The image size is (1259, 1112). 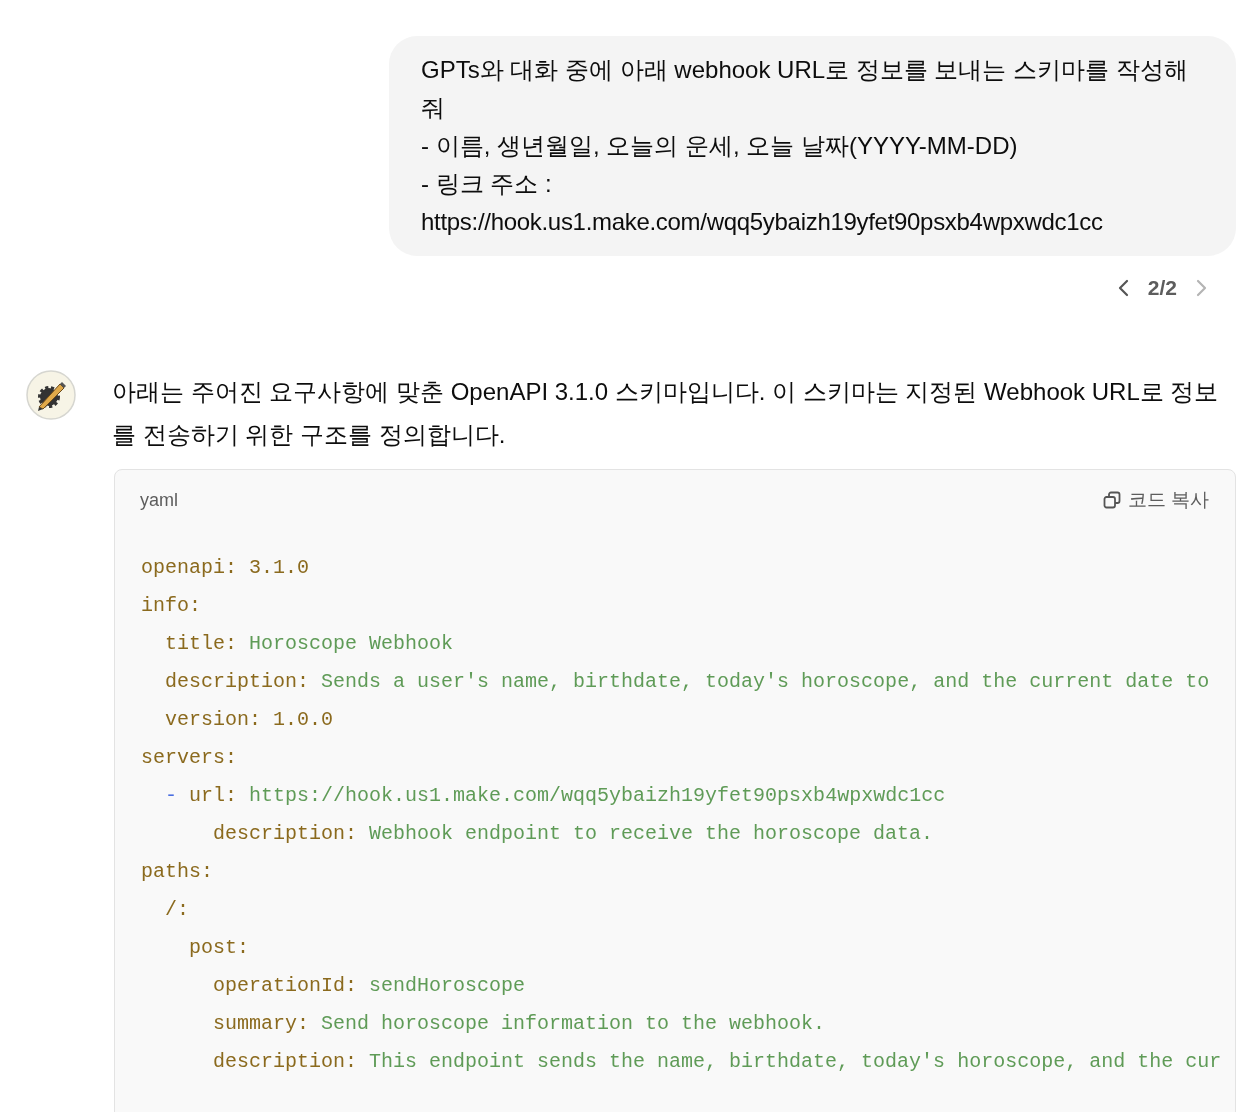 What do you see at coordinates (189, 758) in the screenshot?
I see `code-key: servers:` at bounding box center [189, 758].